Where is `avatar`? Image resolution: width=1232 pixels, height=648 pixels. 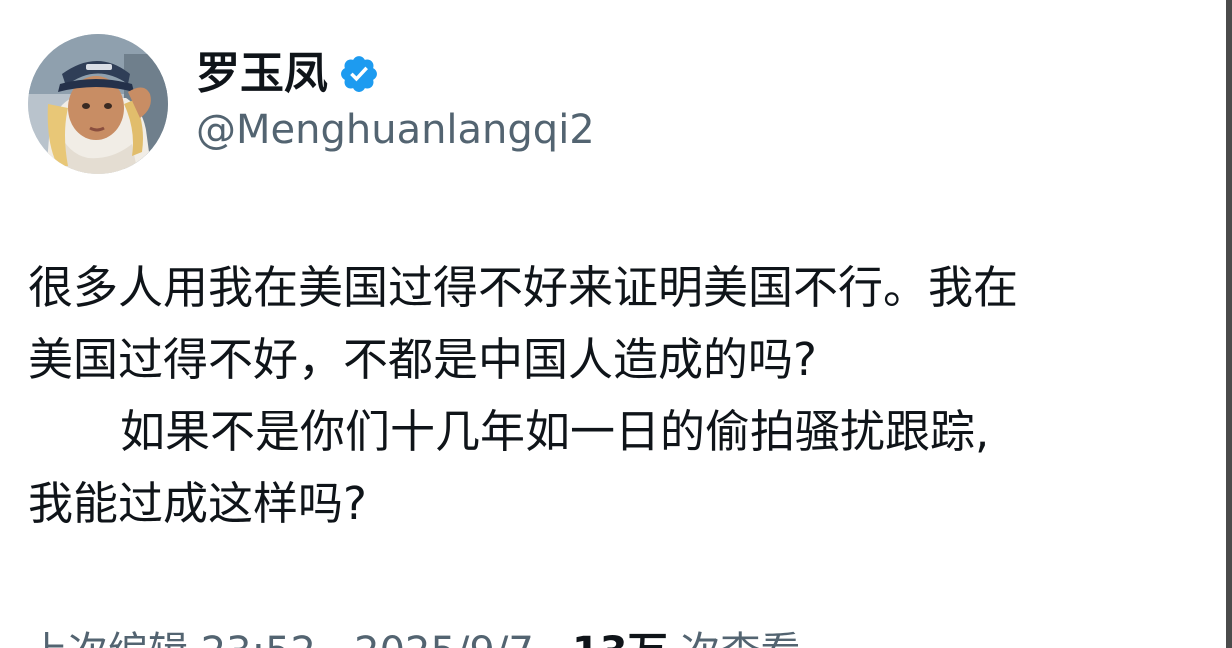
avatar is located at coordinates (98, 104).